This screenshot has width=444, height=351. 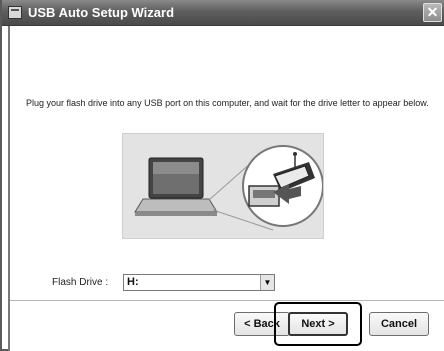 What do you see at coordinates (15, 12) in the screenshot?
I see `wizard-app-icon` at bounding box center [15, 12].